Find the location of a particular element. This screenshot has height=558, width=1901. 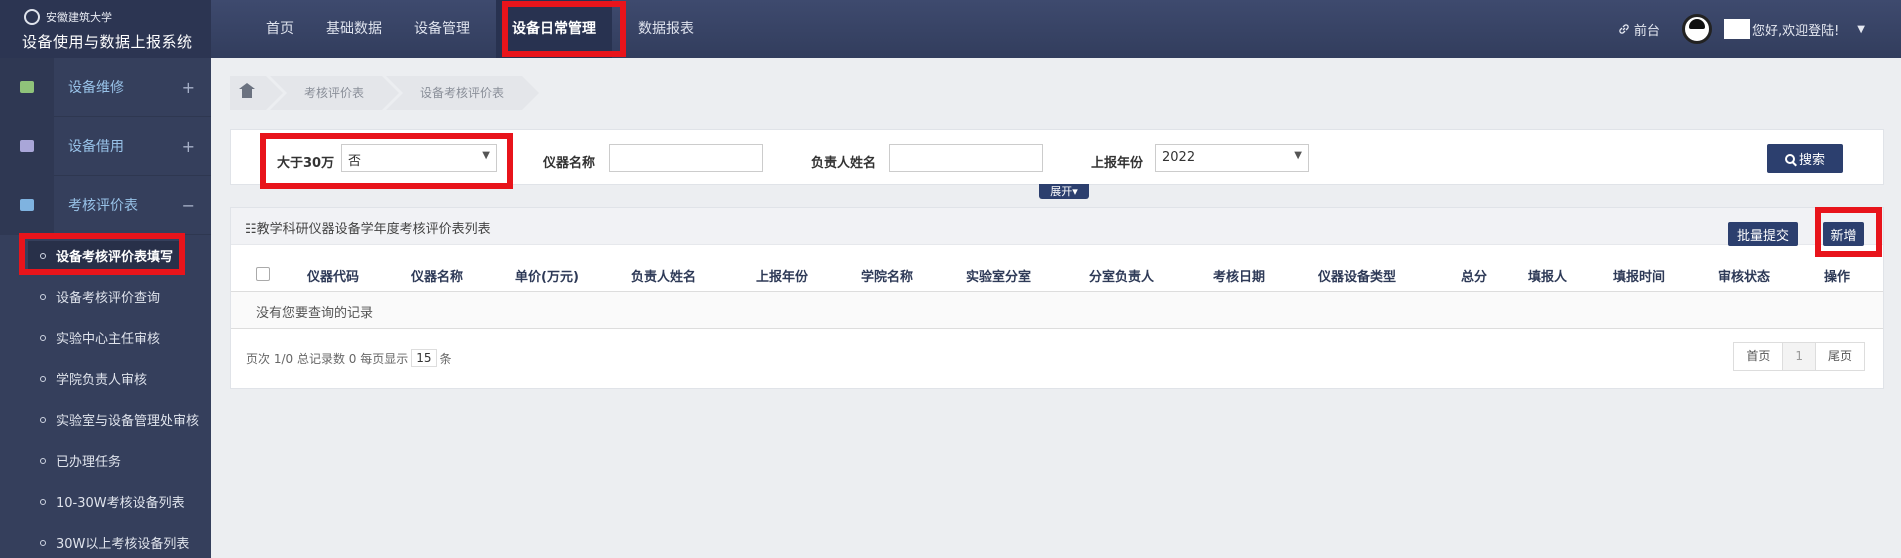

over-300k-label: 大于30万 is located at coordinates (306, 163).